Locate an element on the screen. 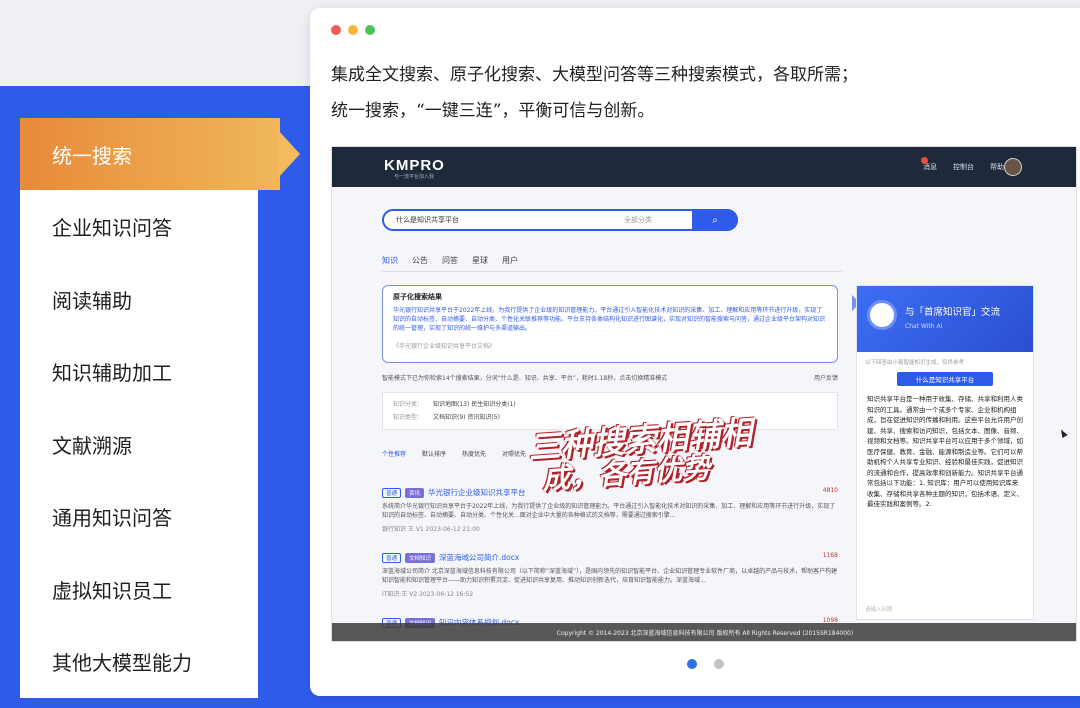 The height and width of the screenshot is (708, 1080). chat-subtitle: Chat With AI is located at coordinates (924, 326).